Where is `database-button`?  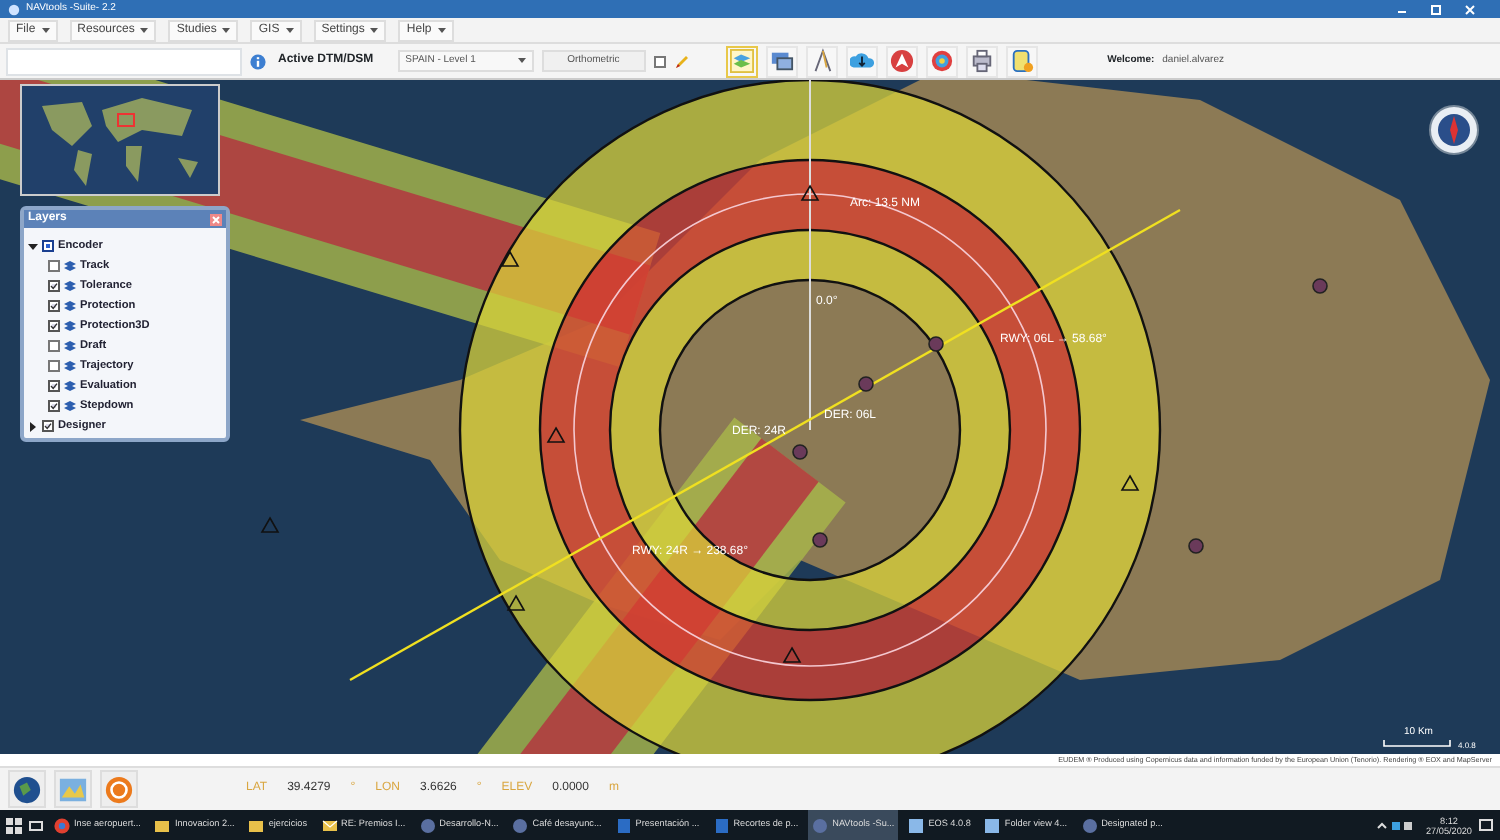 database-button is located at coordinates (1021, 61).